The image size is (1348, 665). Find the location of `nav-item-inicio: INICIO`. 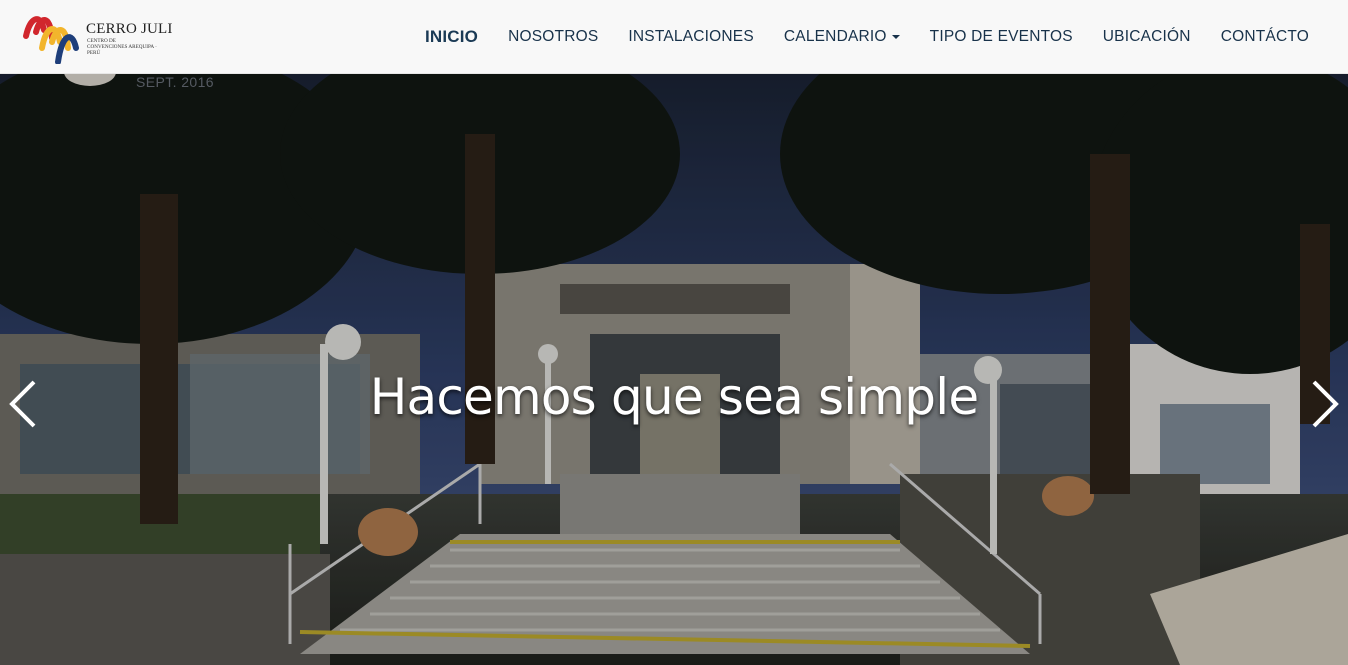

nav-item-inicio: INICIO is located at coordinates (451, 37).